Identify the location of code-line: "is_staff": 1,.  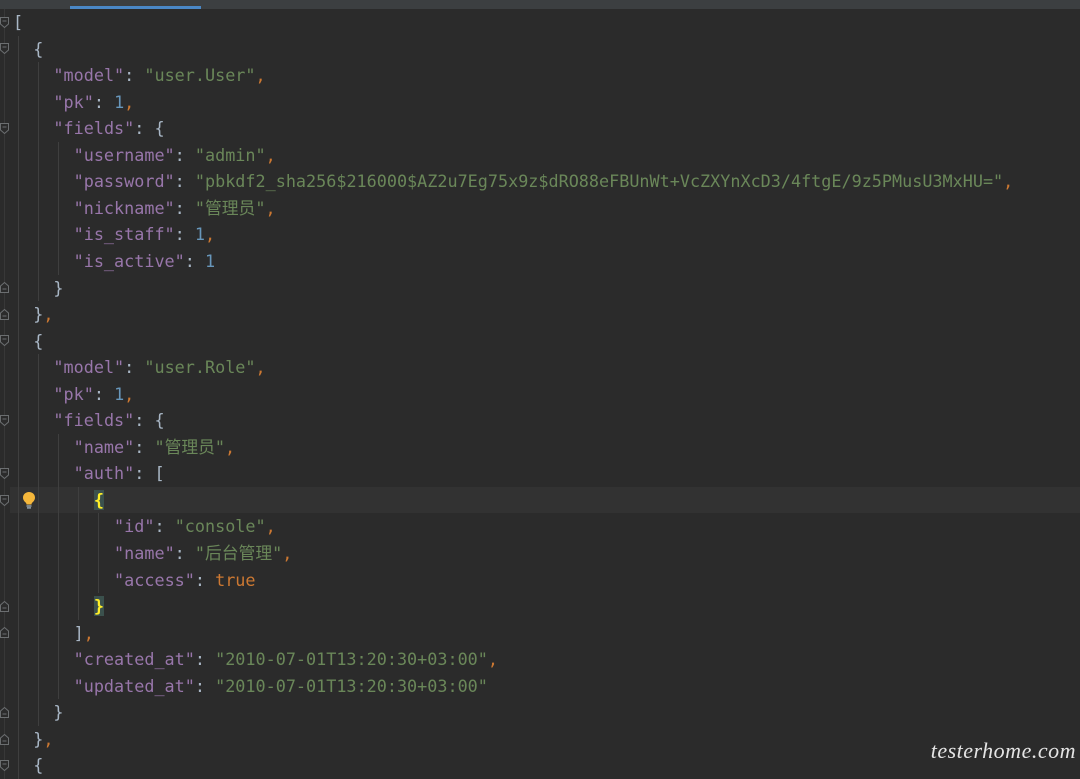
(545, 234).